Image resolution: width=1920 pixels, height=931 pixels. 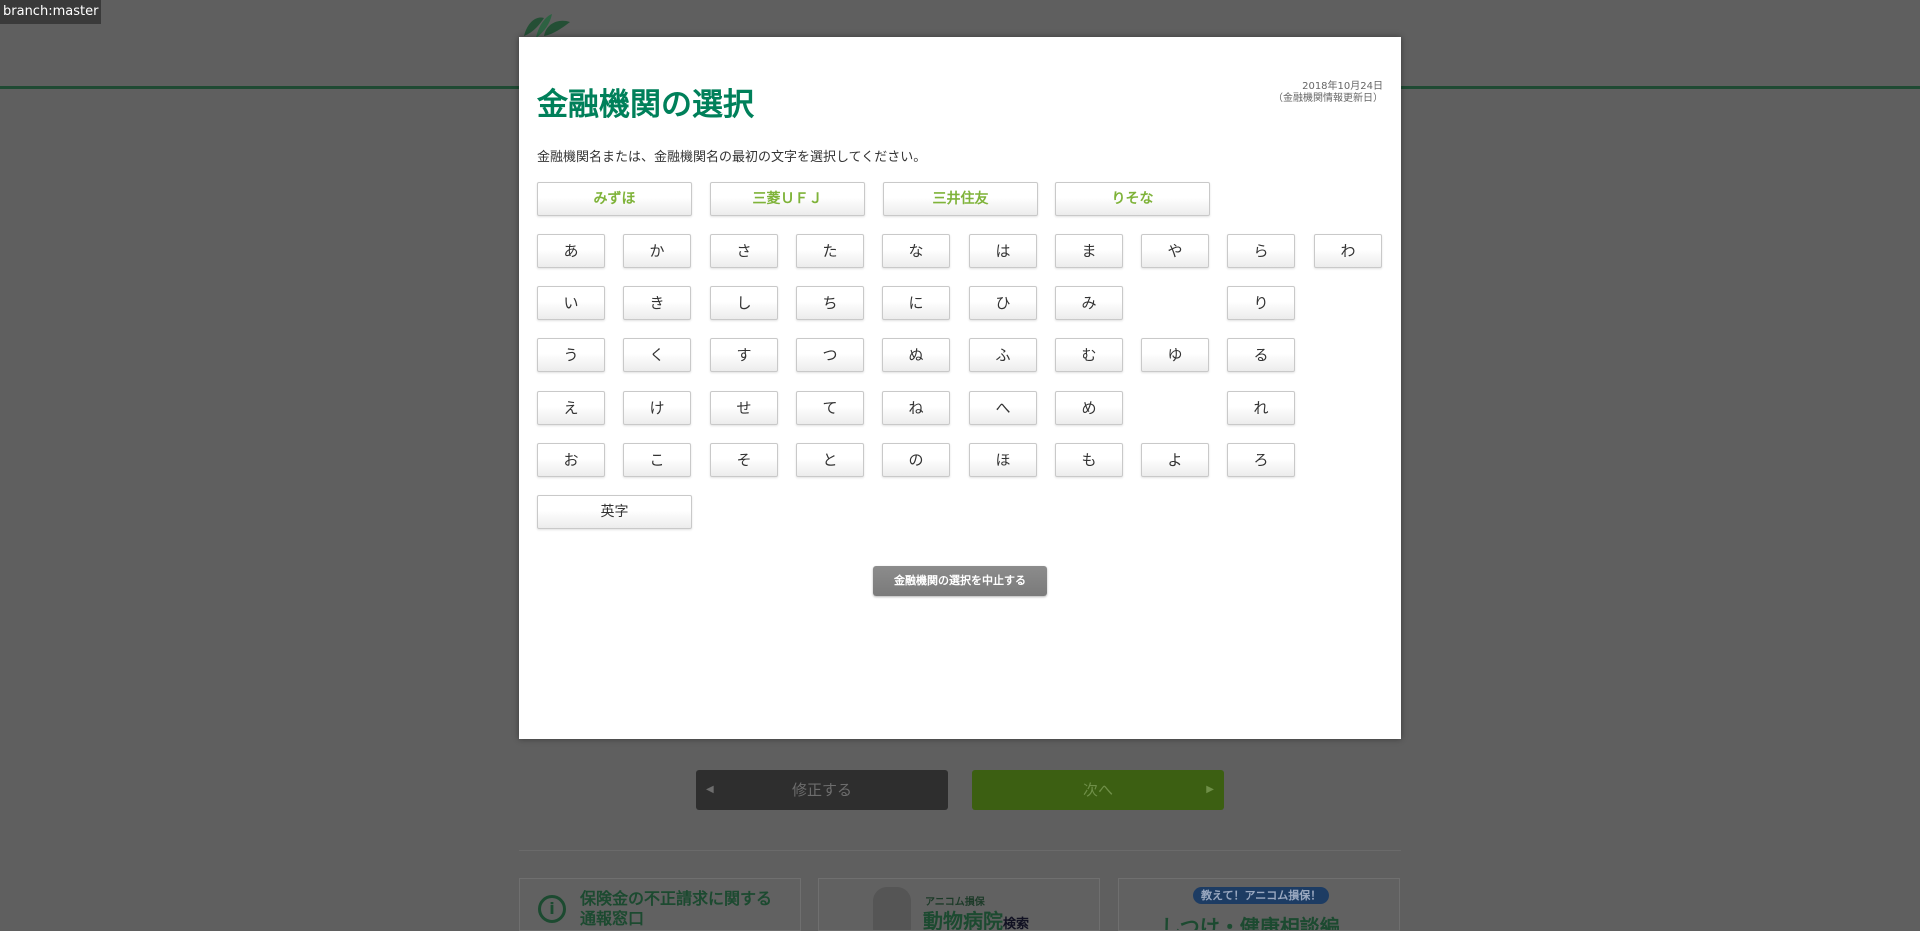 What do you see at coordinates (1089, 251) in the screenshot?
I see `kana-button: ま` at bounding box center [1089, 251].